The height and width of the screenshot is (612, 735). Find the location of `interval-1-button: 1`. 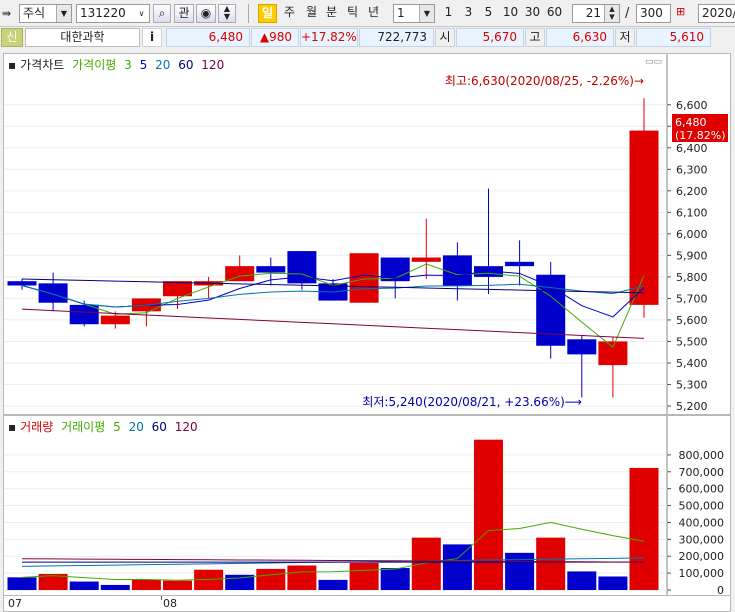

interval-1-button: 1 is located at coordinates (448, 13).